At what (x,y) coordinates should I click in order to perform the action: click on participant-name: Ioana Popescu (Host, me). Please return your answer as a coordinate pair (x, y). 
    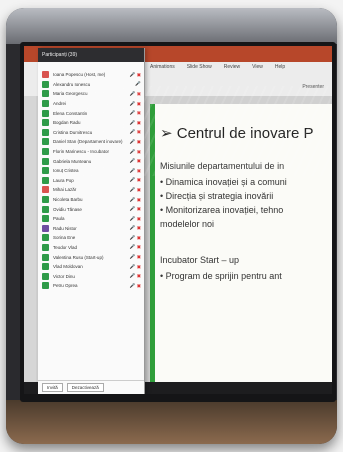
    Looking at the image, I should click on (79, 75).